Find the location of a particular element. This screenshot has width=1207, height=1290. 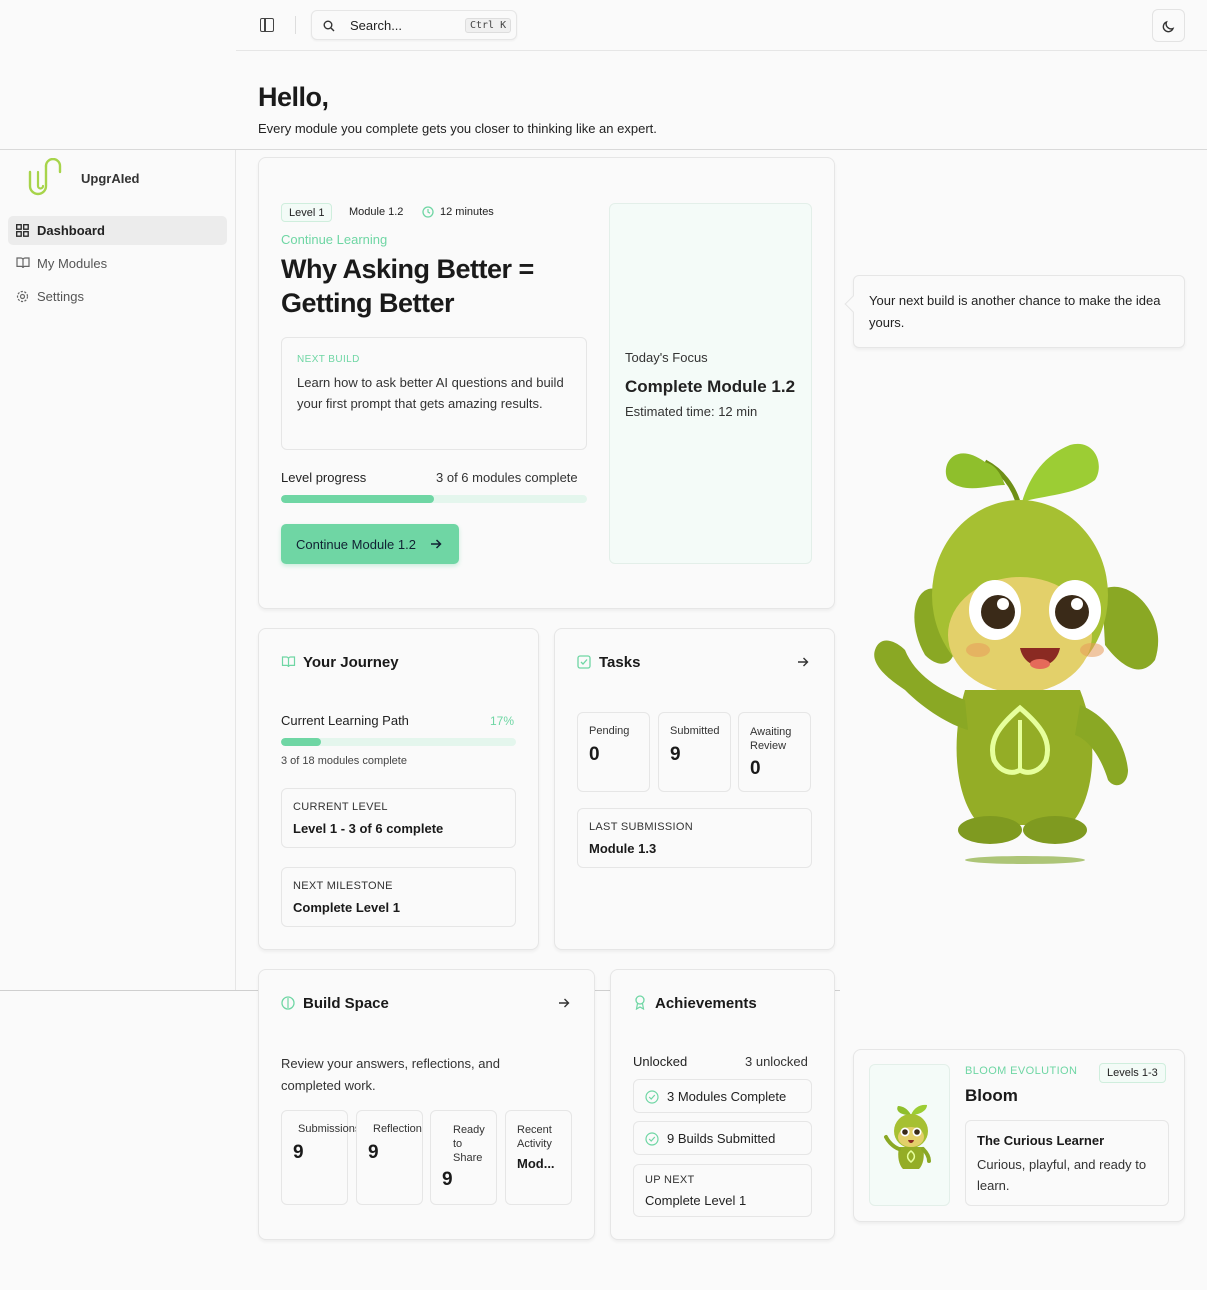

last-submission-label: LAST SUBMISSION is located at coordinates (641, 827).